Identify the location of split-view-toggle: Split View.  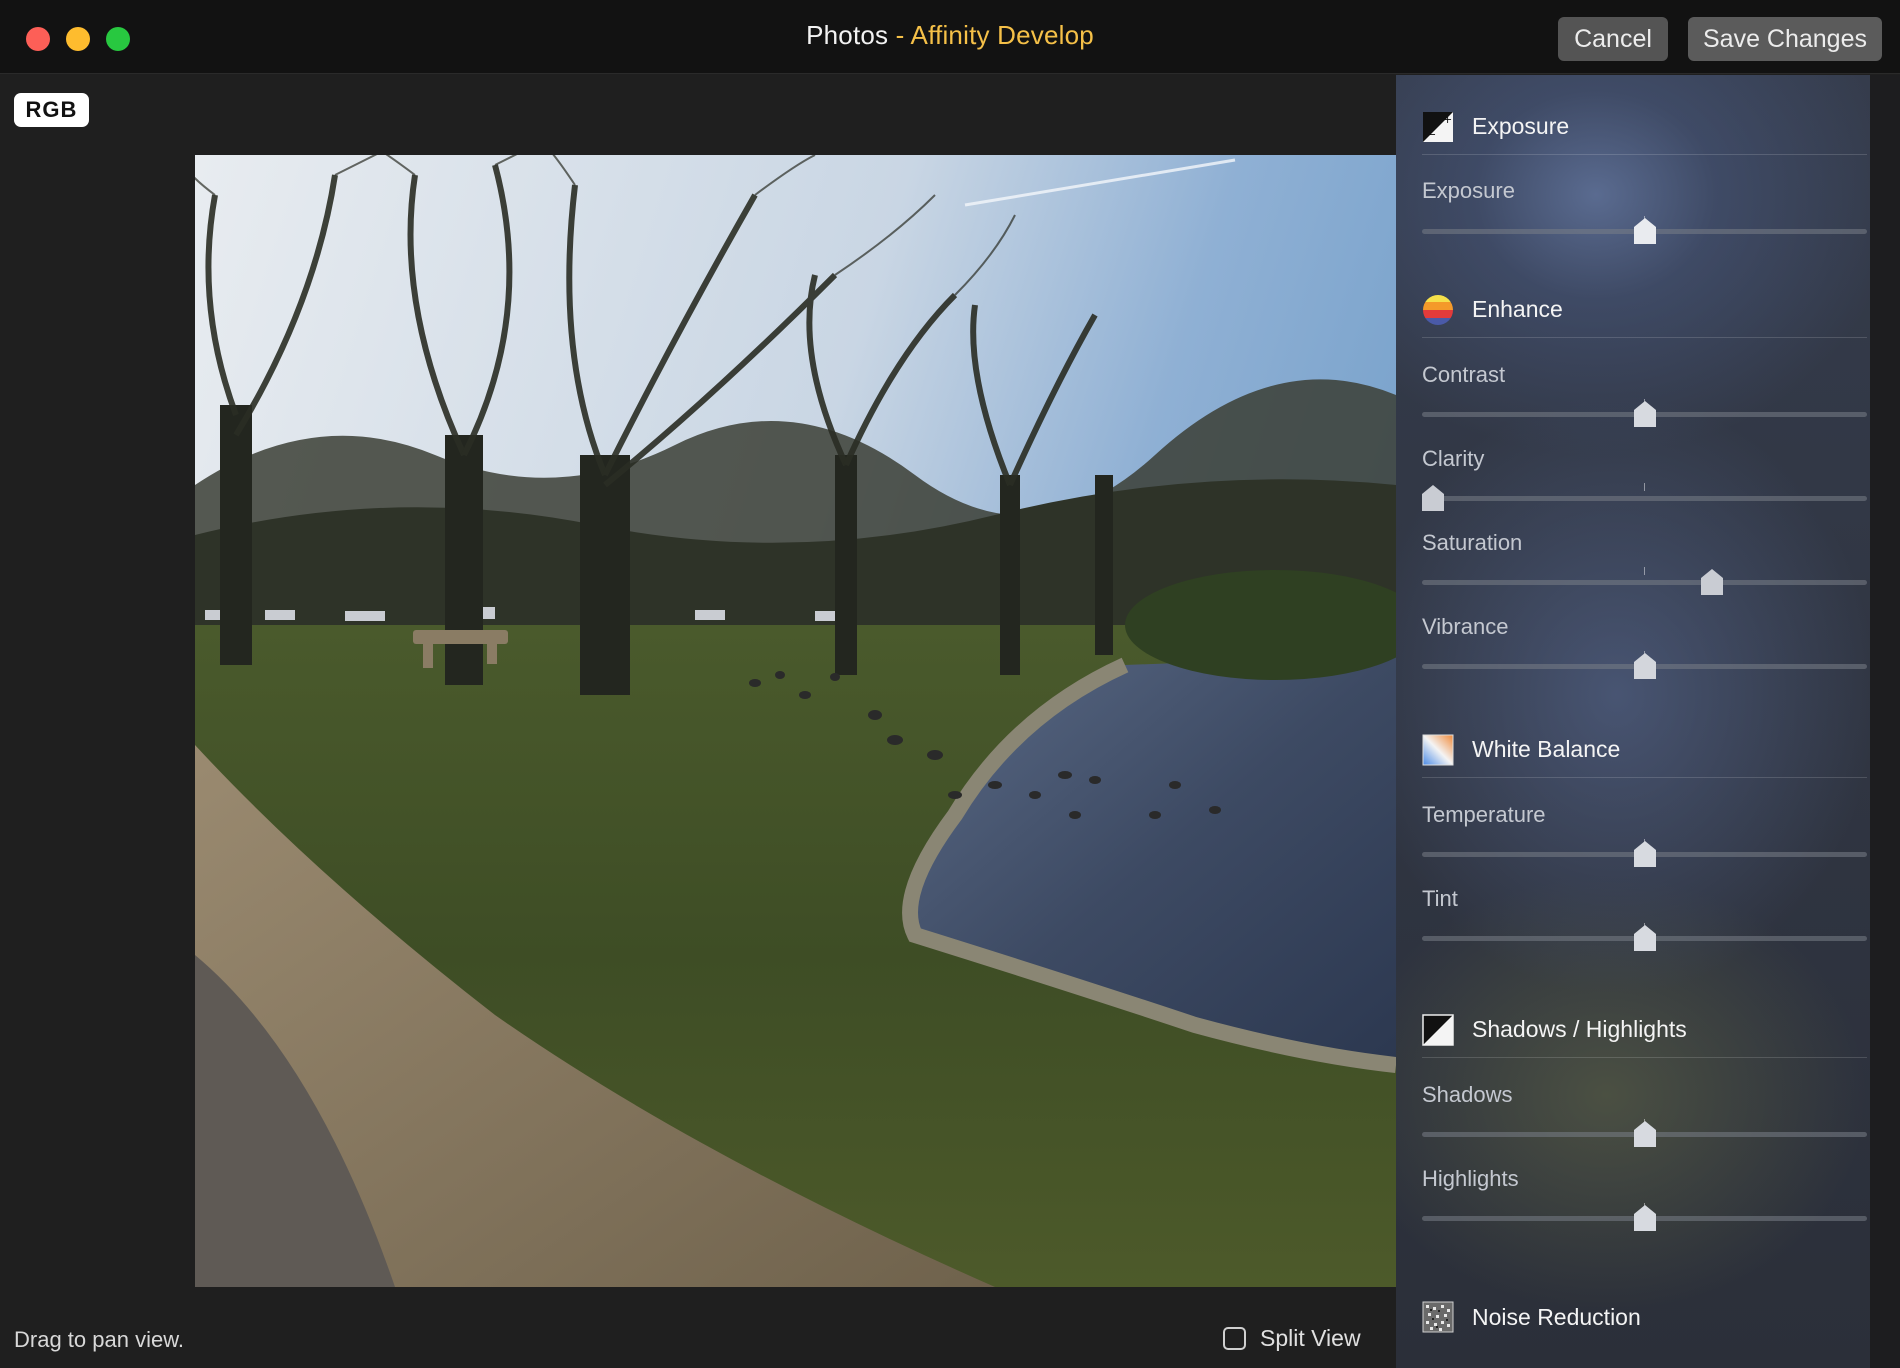
(1292, 1338).